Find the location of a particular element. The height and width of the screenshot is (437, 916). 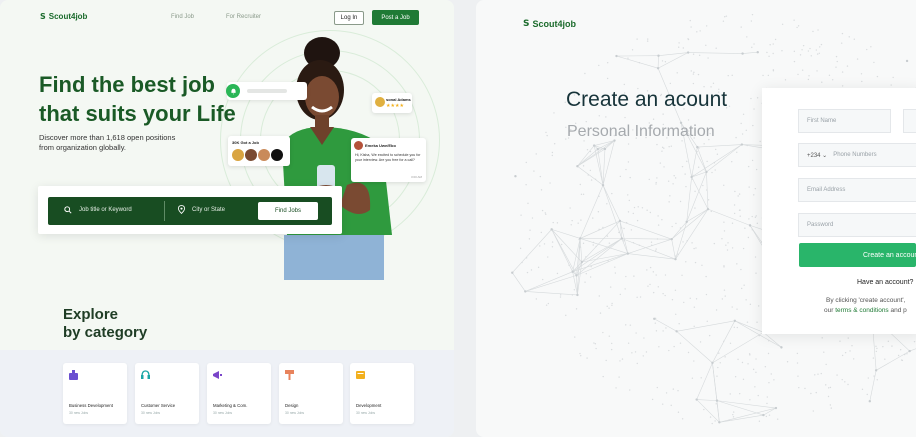

terms-text: By clicking 'create account', is located at coordinates (866, 300).